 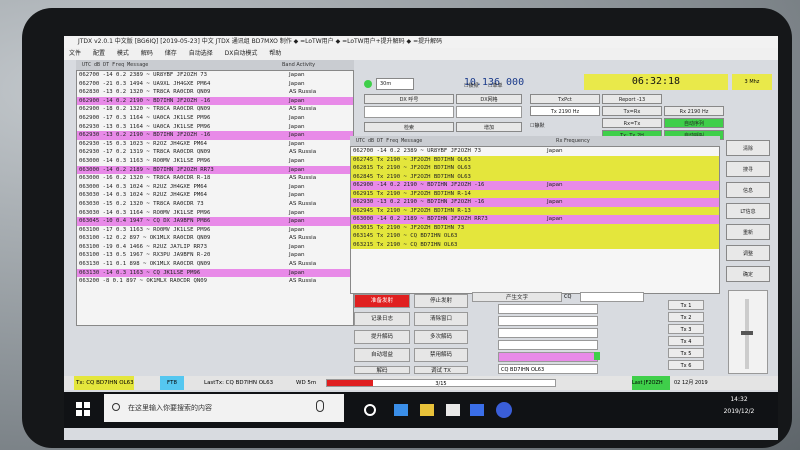 I want to click on rx-equals-tx-button: Rx=Tx, so click(x=632, y=123).